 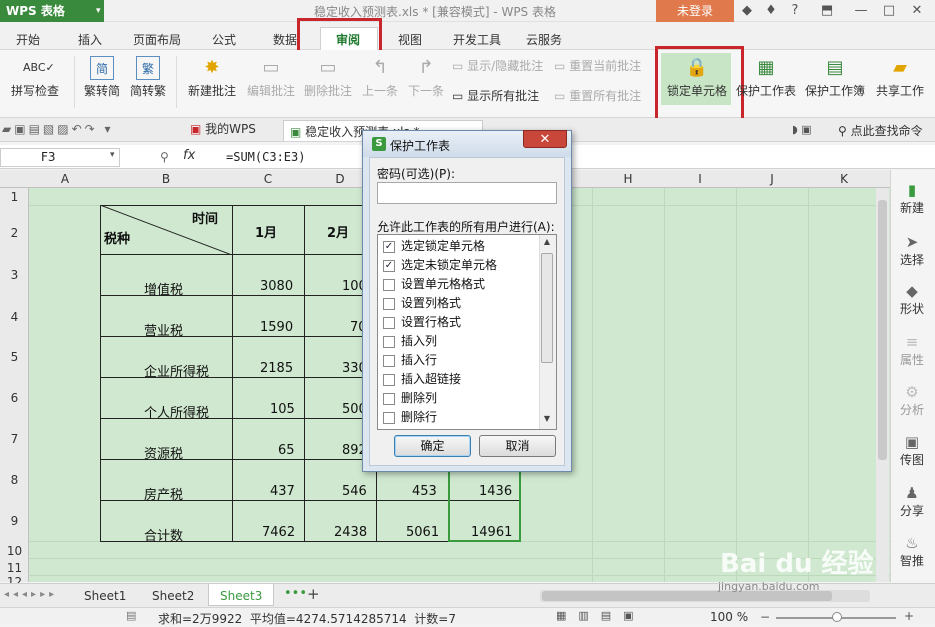 What do you see at coordinates (14, 233) in the screenshot?
I see `row-header: 2` at bounding box center [14, 233].